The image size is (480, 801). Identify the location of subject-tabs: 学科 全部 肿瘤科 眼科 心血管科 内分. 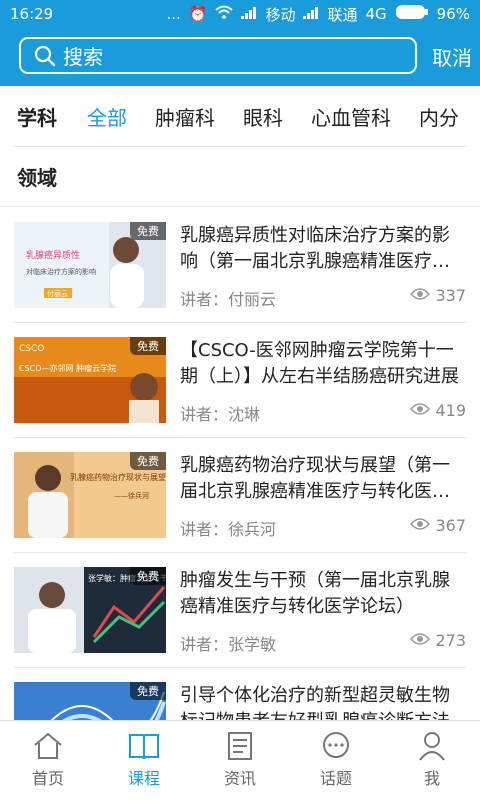
(240, 116).